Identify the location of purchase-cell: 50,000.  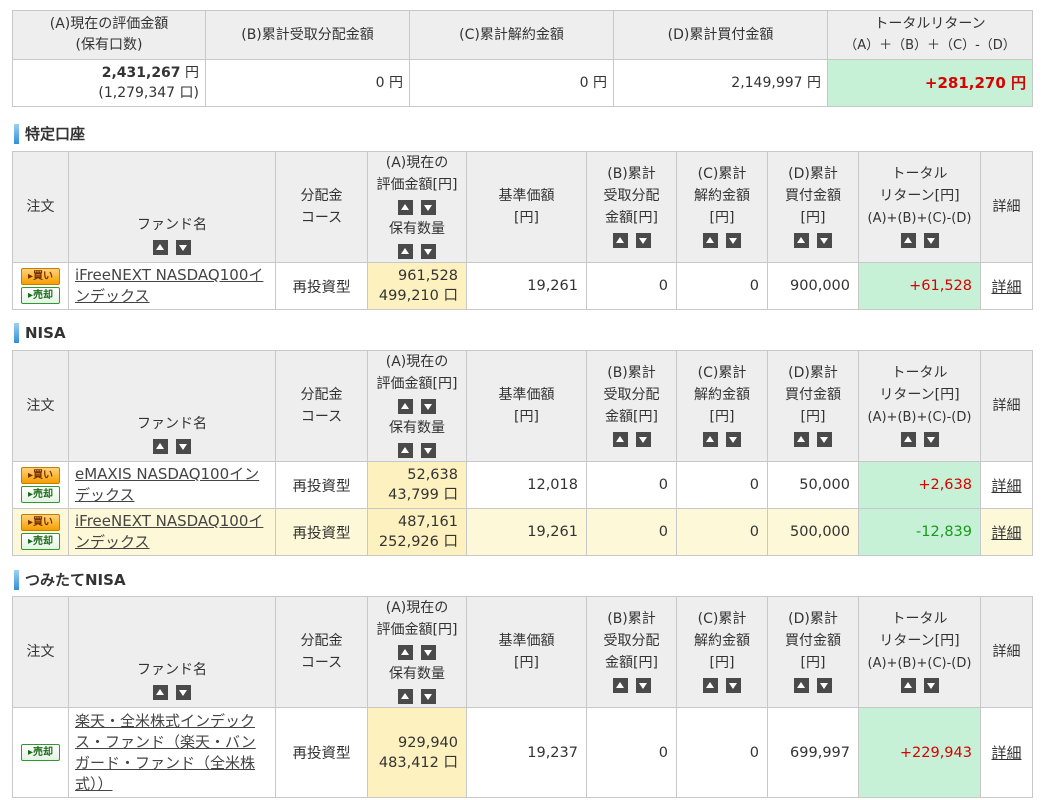
(813, 485).